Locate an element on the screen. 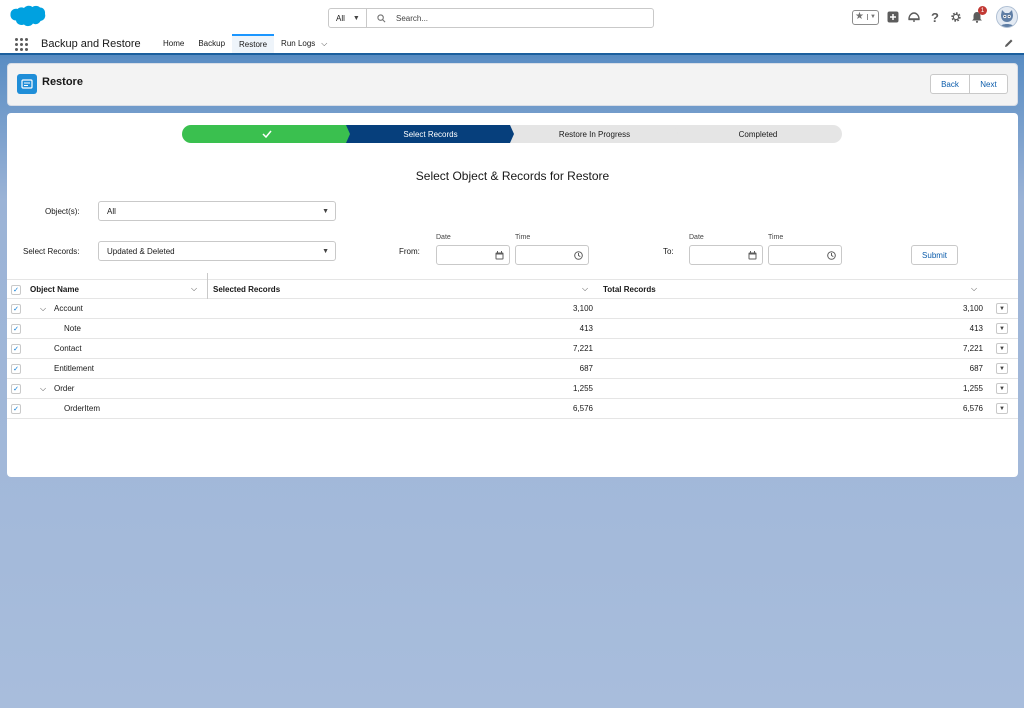 This screenshot has width=1024, height=708. help-icon: ? is located at coordinates (935, 17).